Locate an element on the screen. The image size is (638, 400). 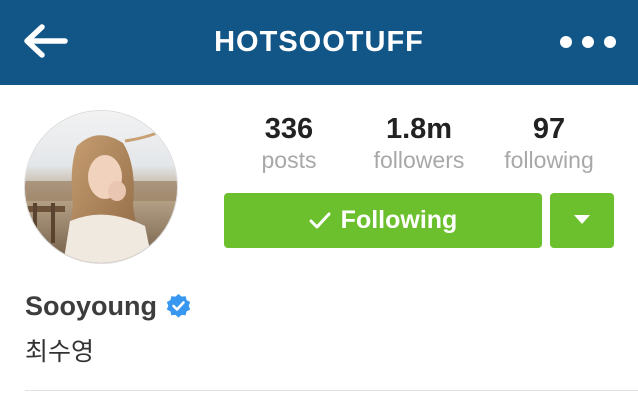
profile-name: Sooyoung is located at coordinates (91, 306).